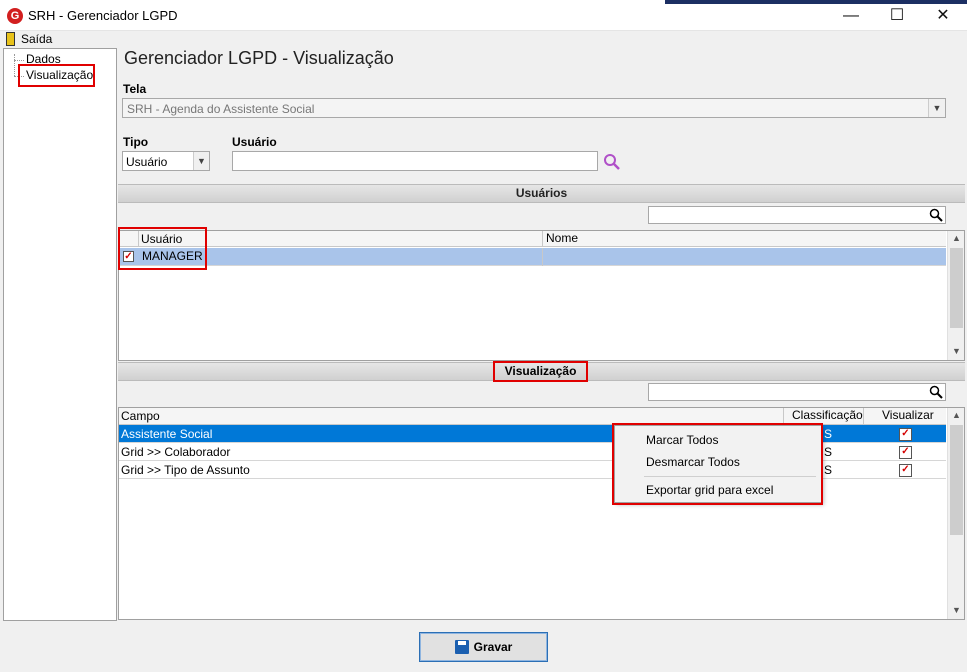 The image size is (967, 672). What do you see at coordinates (483, 39) in the screenshot?
I see `menu-bar` at bounding box center [483, 39].